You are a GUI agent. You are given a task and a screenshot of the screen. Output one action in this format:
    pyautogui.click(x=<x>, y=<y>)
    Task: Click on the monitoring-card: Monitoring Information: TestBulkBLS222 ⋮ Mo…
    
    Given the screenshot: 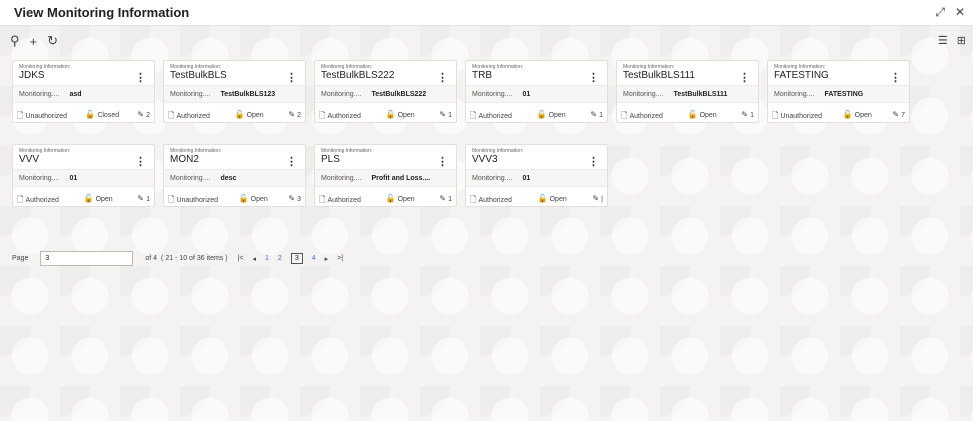 What is the action you would take?
    pyautogui.click(x=385, y=91)
    